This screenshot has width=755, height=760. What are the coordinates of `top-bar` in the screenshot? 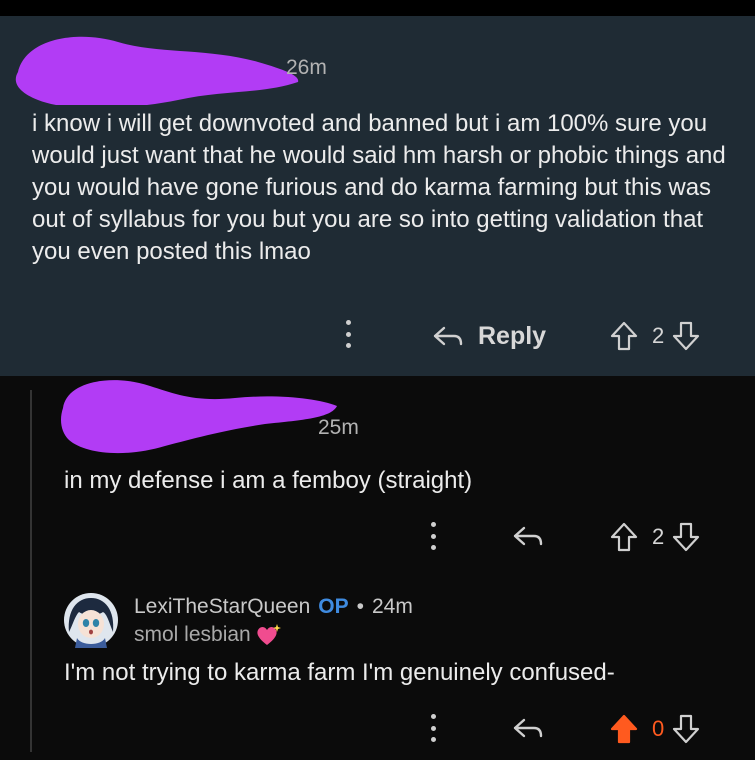 It's located at (377, 8).